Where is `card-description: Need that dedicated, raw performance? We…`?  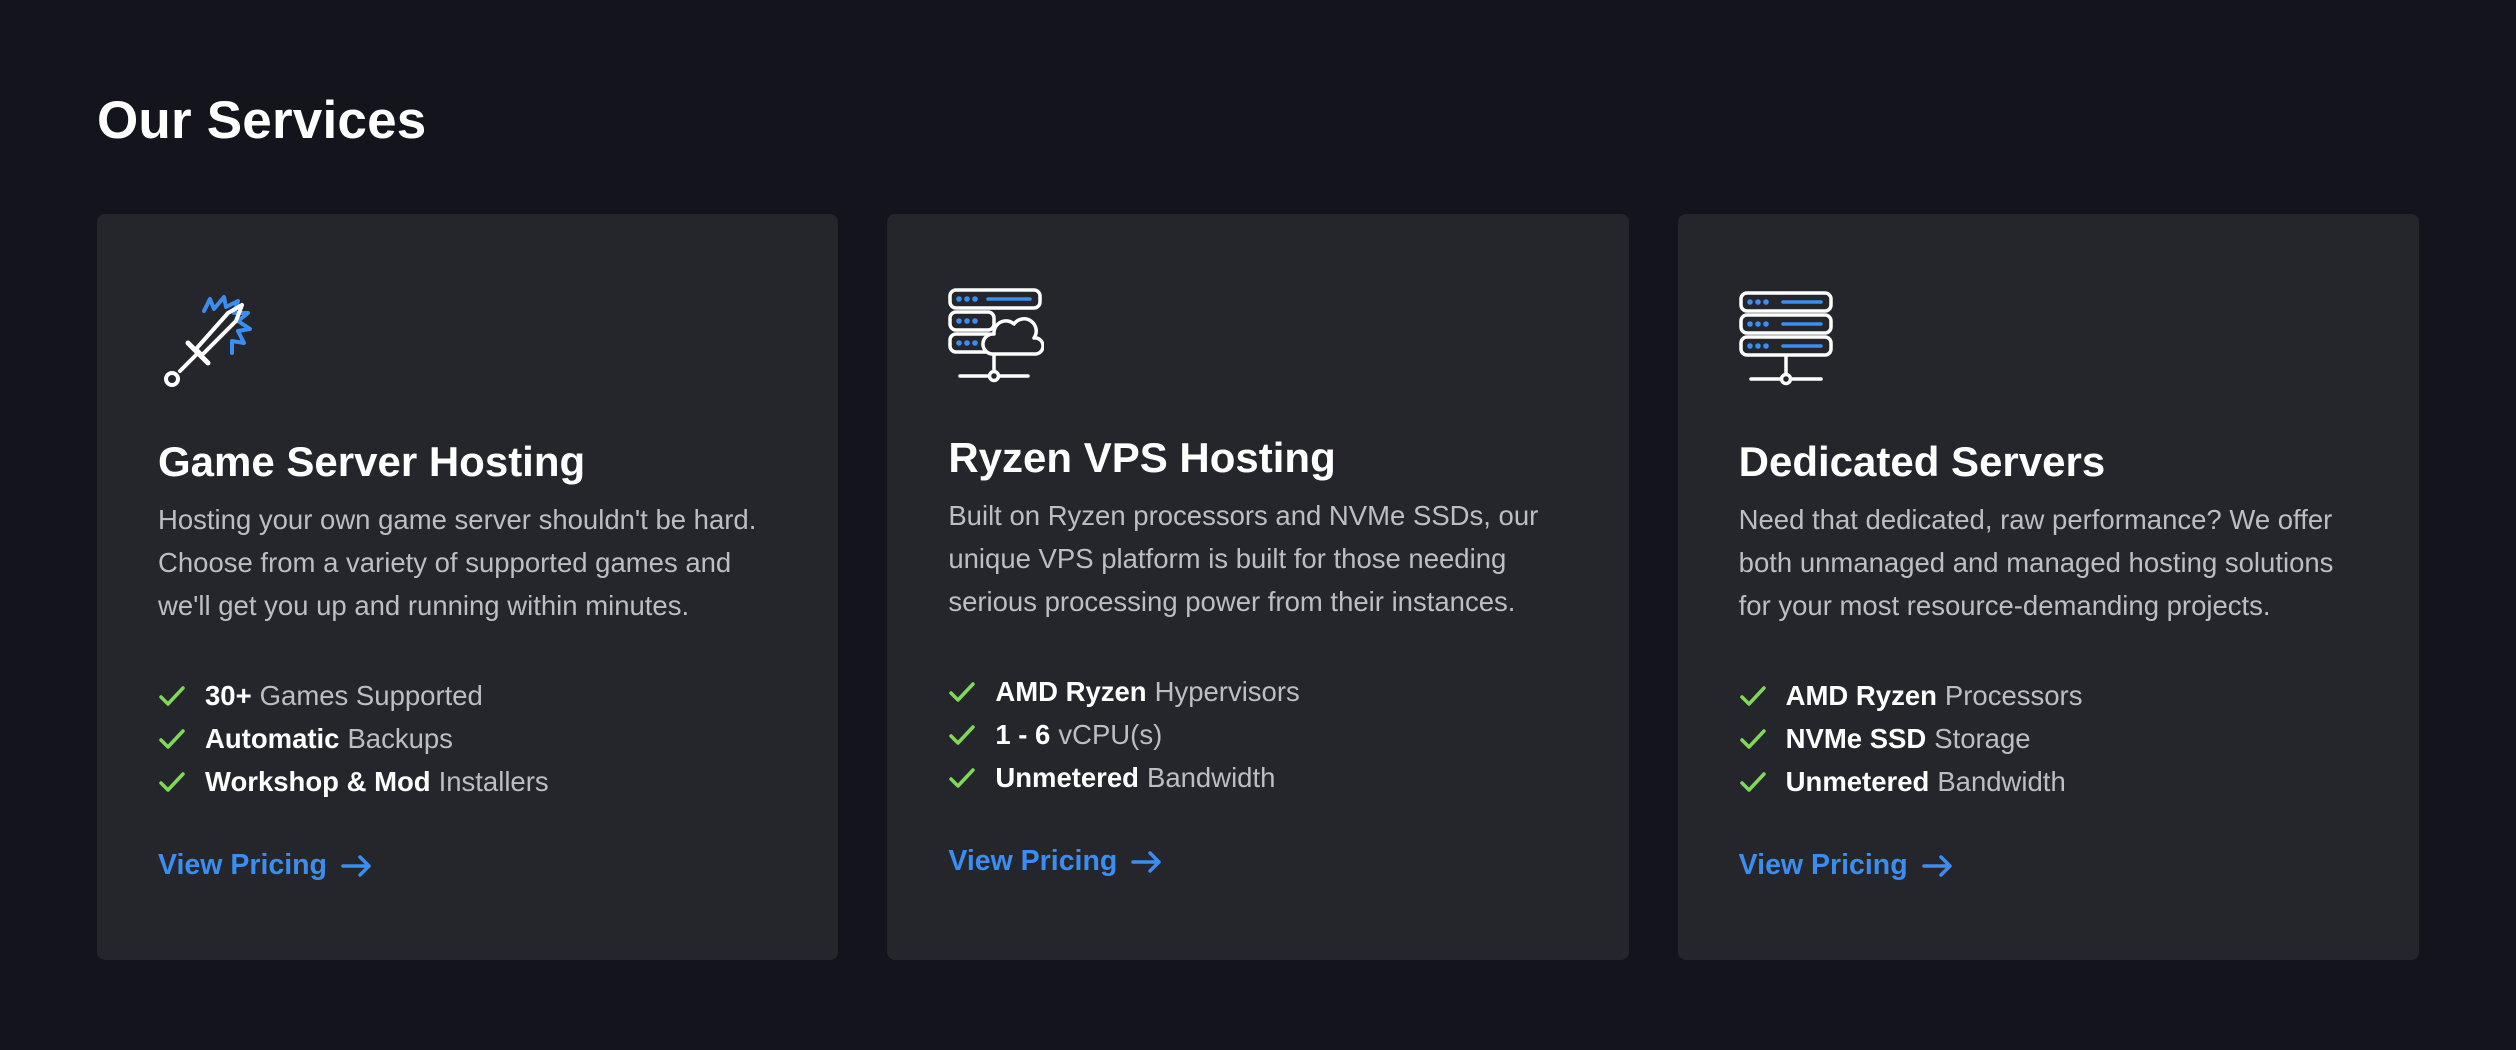
card-description: Need that dedicated, raw performance? We… is located at coordinates (2036, 562).